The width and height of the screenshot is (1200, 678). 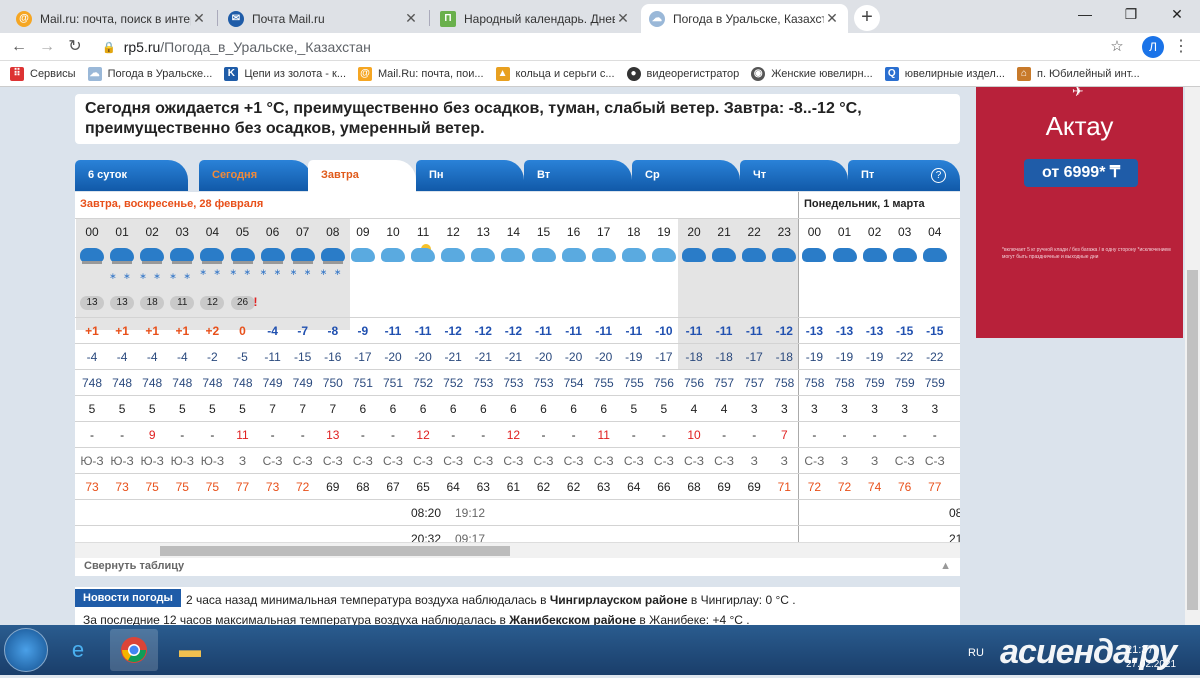 I want to click on moonrise-time: 20:32, so click(x=426, y=537).